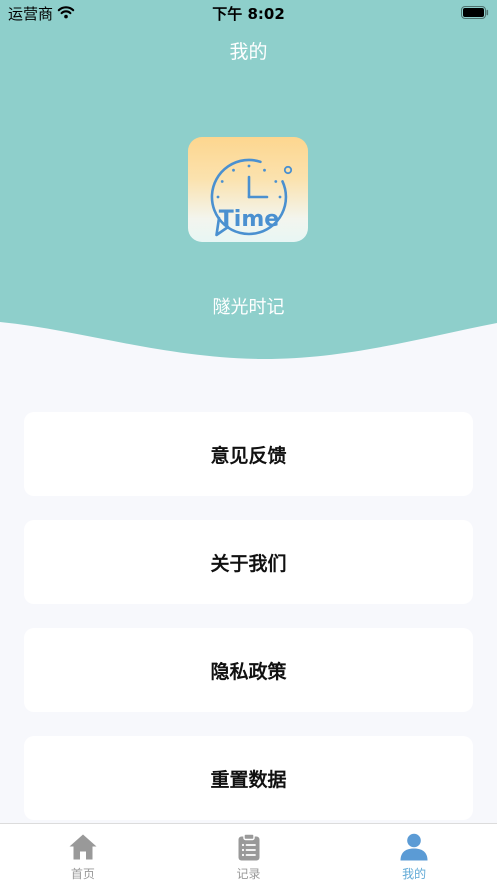 The width and height of the screenshot is (497, 883). I want to click on privacy-policy-button: 隐私政策, so click(248, 670).